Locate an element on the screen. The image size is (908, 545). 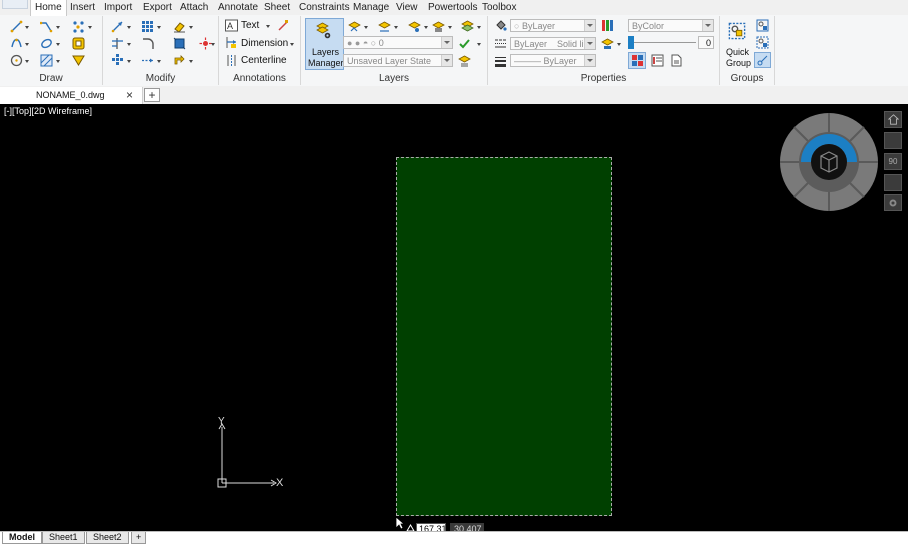
group-select-toggle is located at coordinates (762, 60).